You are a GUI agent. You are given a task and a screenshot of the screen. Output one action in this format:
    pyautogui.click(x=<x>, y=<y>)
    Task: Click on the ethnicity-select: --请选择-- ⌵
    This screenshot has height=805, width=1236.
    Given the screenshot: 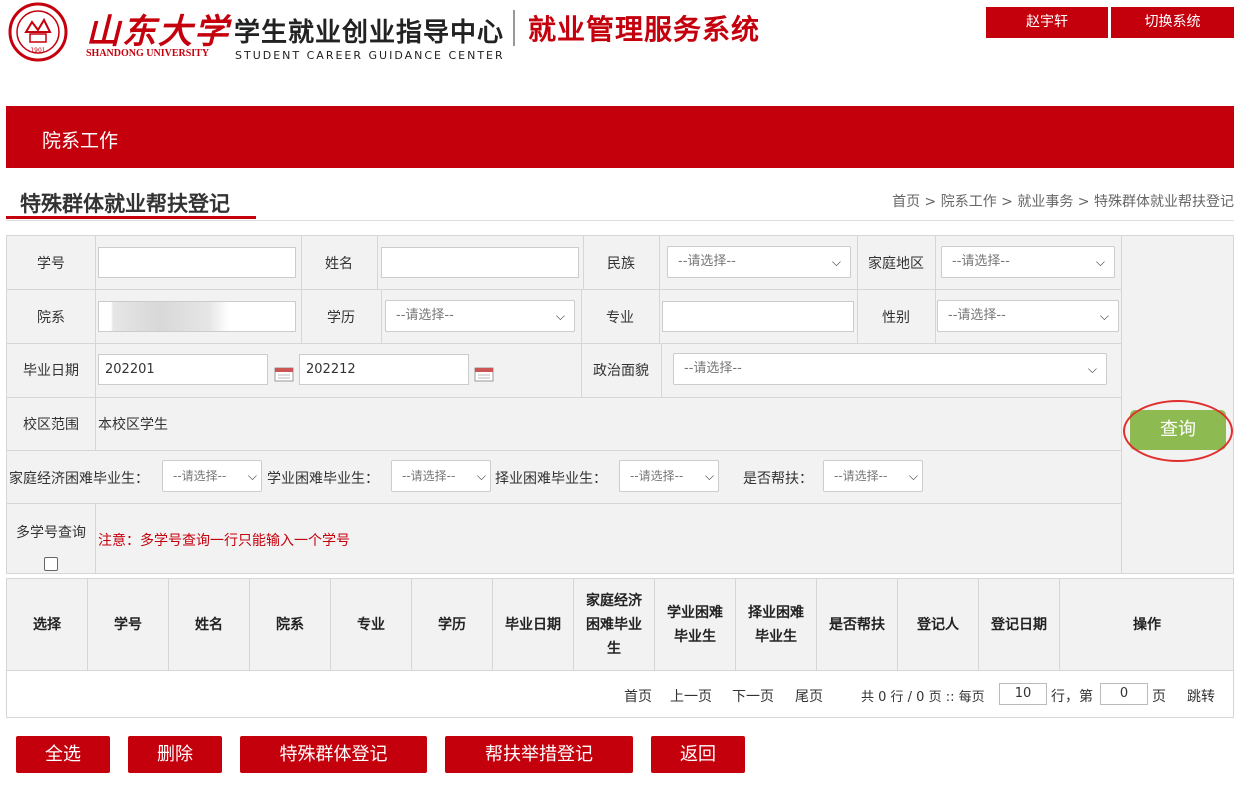 What is the action you would take?
    pyautogui.click(x=759, y=262)
    